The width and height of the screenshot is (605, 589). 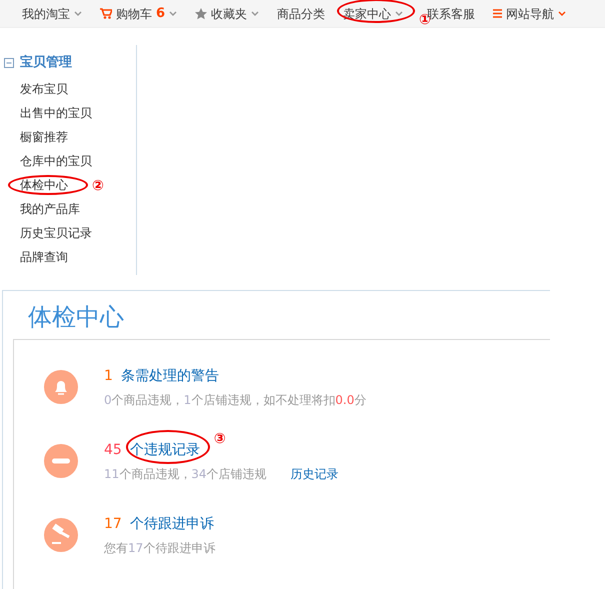 What do you see at coordinates (113, 450) in the screenshot?
I see `count: 45` at bounding box center [113, 450].